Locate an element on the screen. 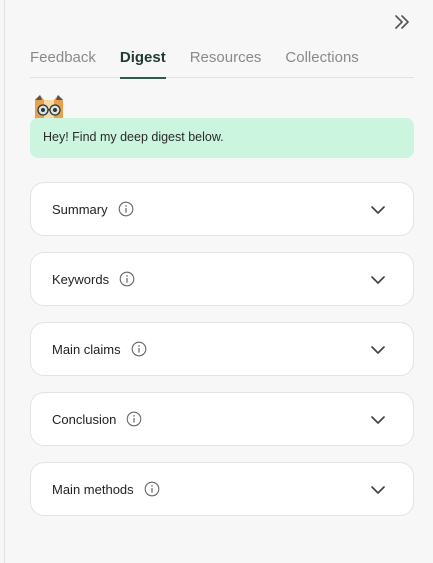 This screenshot has width=433, height=563. cat-mascot-icon is located at coordinates (49, 107).